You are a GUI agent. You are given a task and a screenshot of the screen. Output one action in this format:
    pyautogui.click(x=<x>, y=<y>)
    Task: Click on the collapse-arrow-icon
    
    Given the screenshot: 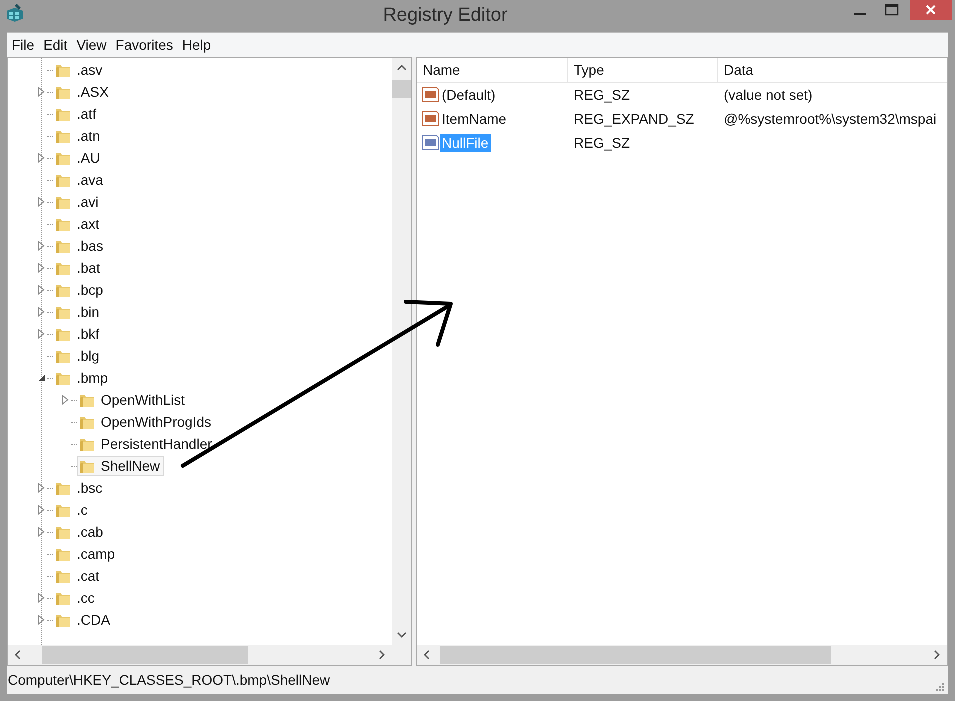 What is the action you would take?
    pyautogui.click(x=42, y=378)
    